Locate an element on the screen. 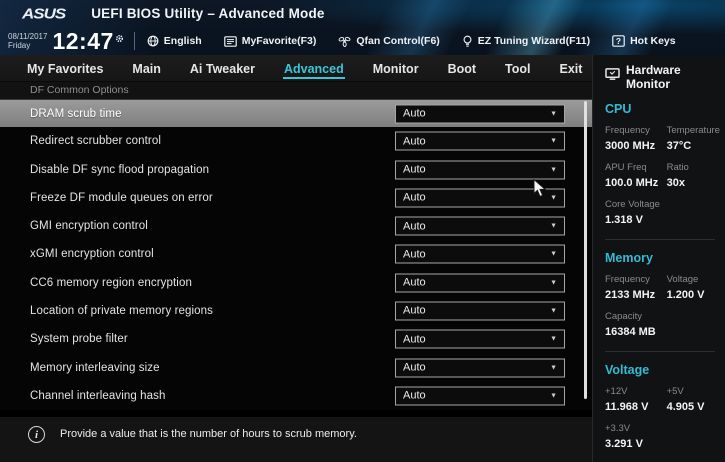  hm-reading-label: Ratio is located at coordinates (677, 167).